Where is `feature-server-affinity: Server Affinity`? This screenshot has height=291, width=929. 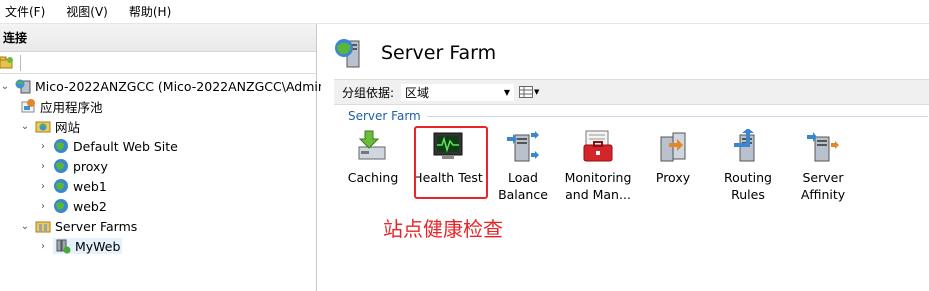
feature-server-affinity: Server Affinity is located at coordinates (823, 166).